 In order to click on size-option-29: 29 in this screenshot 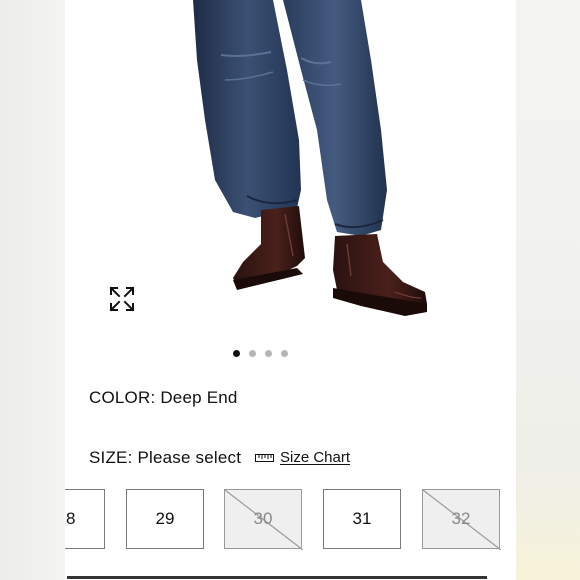, I will do `click(165, 519)`.